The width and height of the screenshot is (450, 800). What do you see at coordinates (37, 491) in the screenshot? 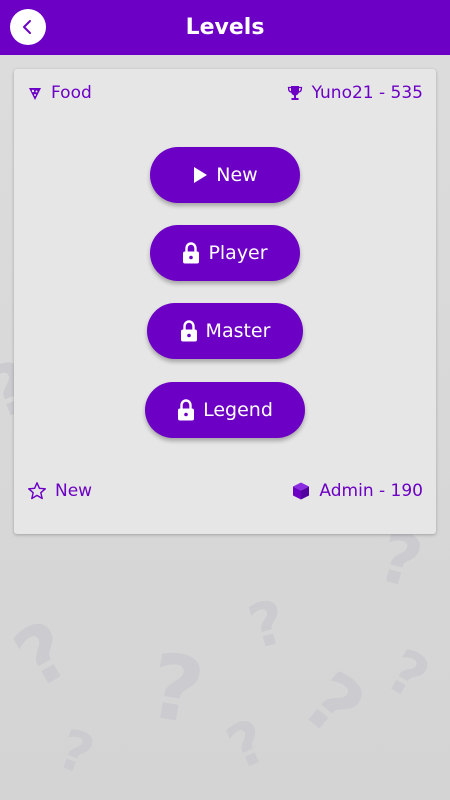
I see `star-outline-icon` at bounding box center [37, 491].